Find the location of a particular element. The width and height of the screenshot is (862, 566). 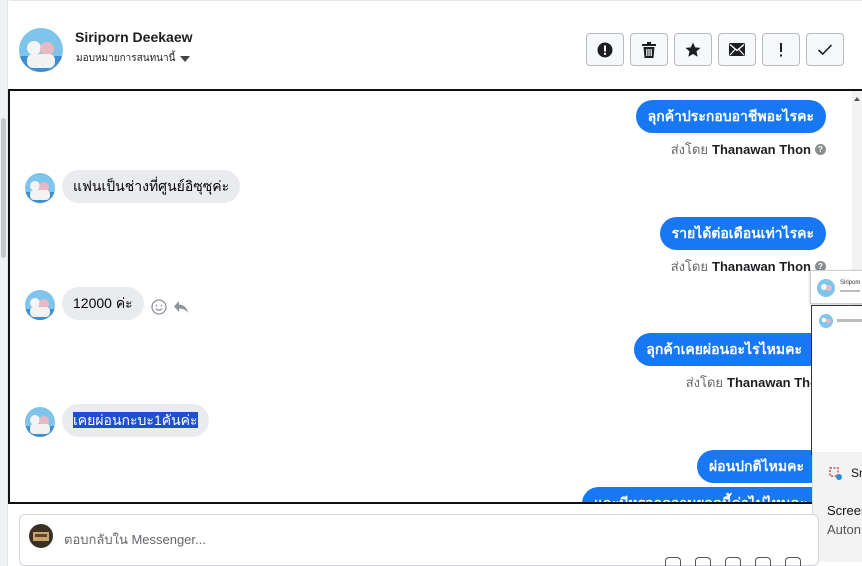

help-icon: ? is located at coordinates (820, 149).